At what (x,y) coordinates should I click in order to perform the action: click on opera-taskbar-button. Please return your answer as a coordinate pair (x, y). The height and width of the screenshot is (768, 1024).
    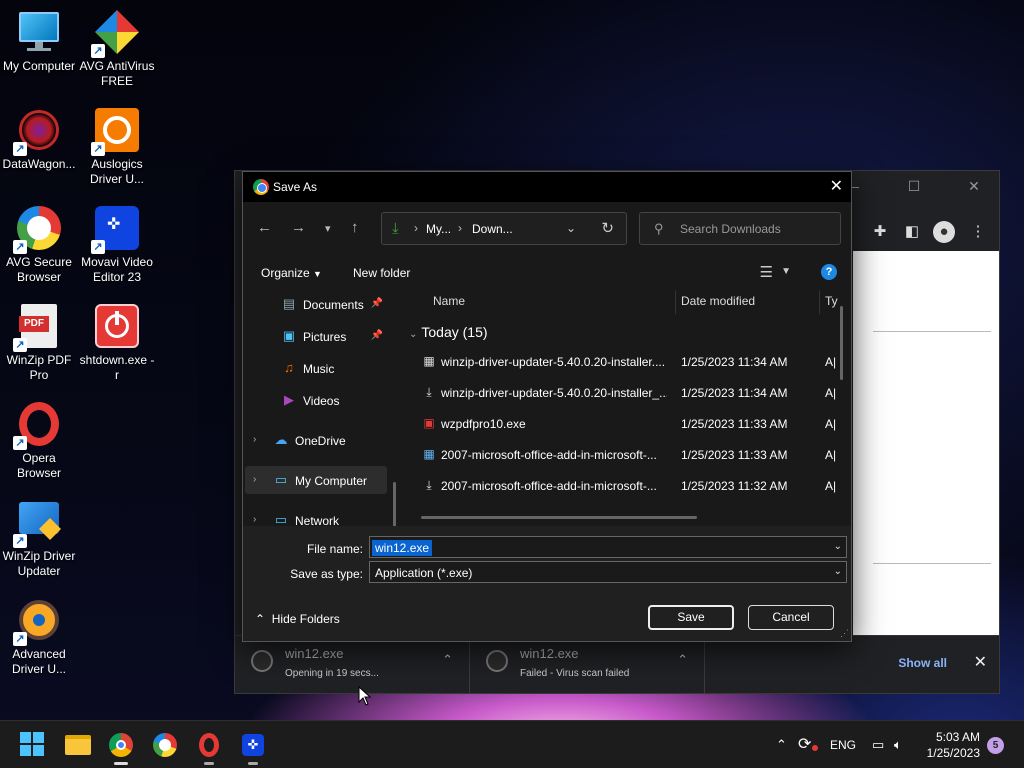
    Looking at the image, I should click on (209, 748).